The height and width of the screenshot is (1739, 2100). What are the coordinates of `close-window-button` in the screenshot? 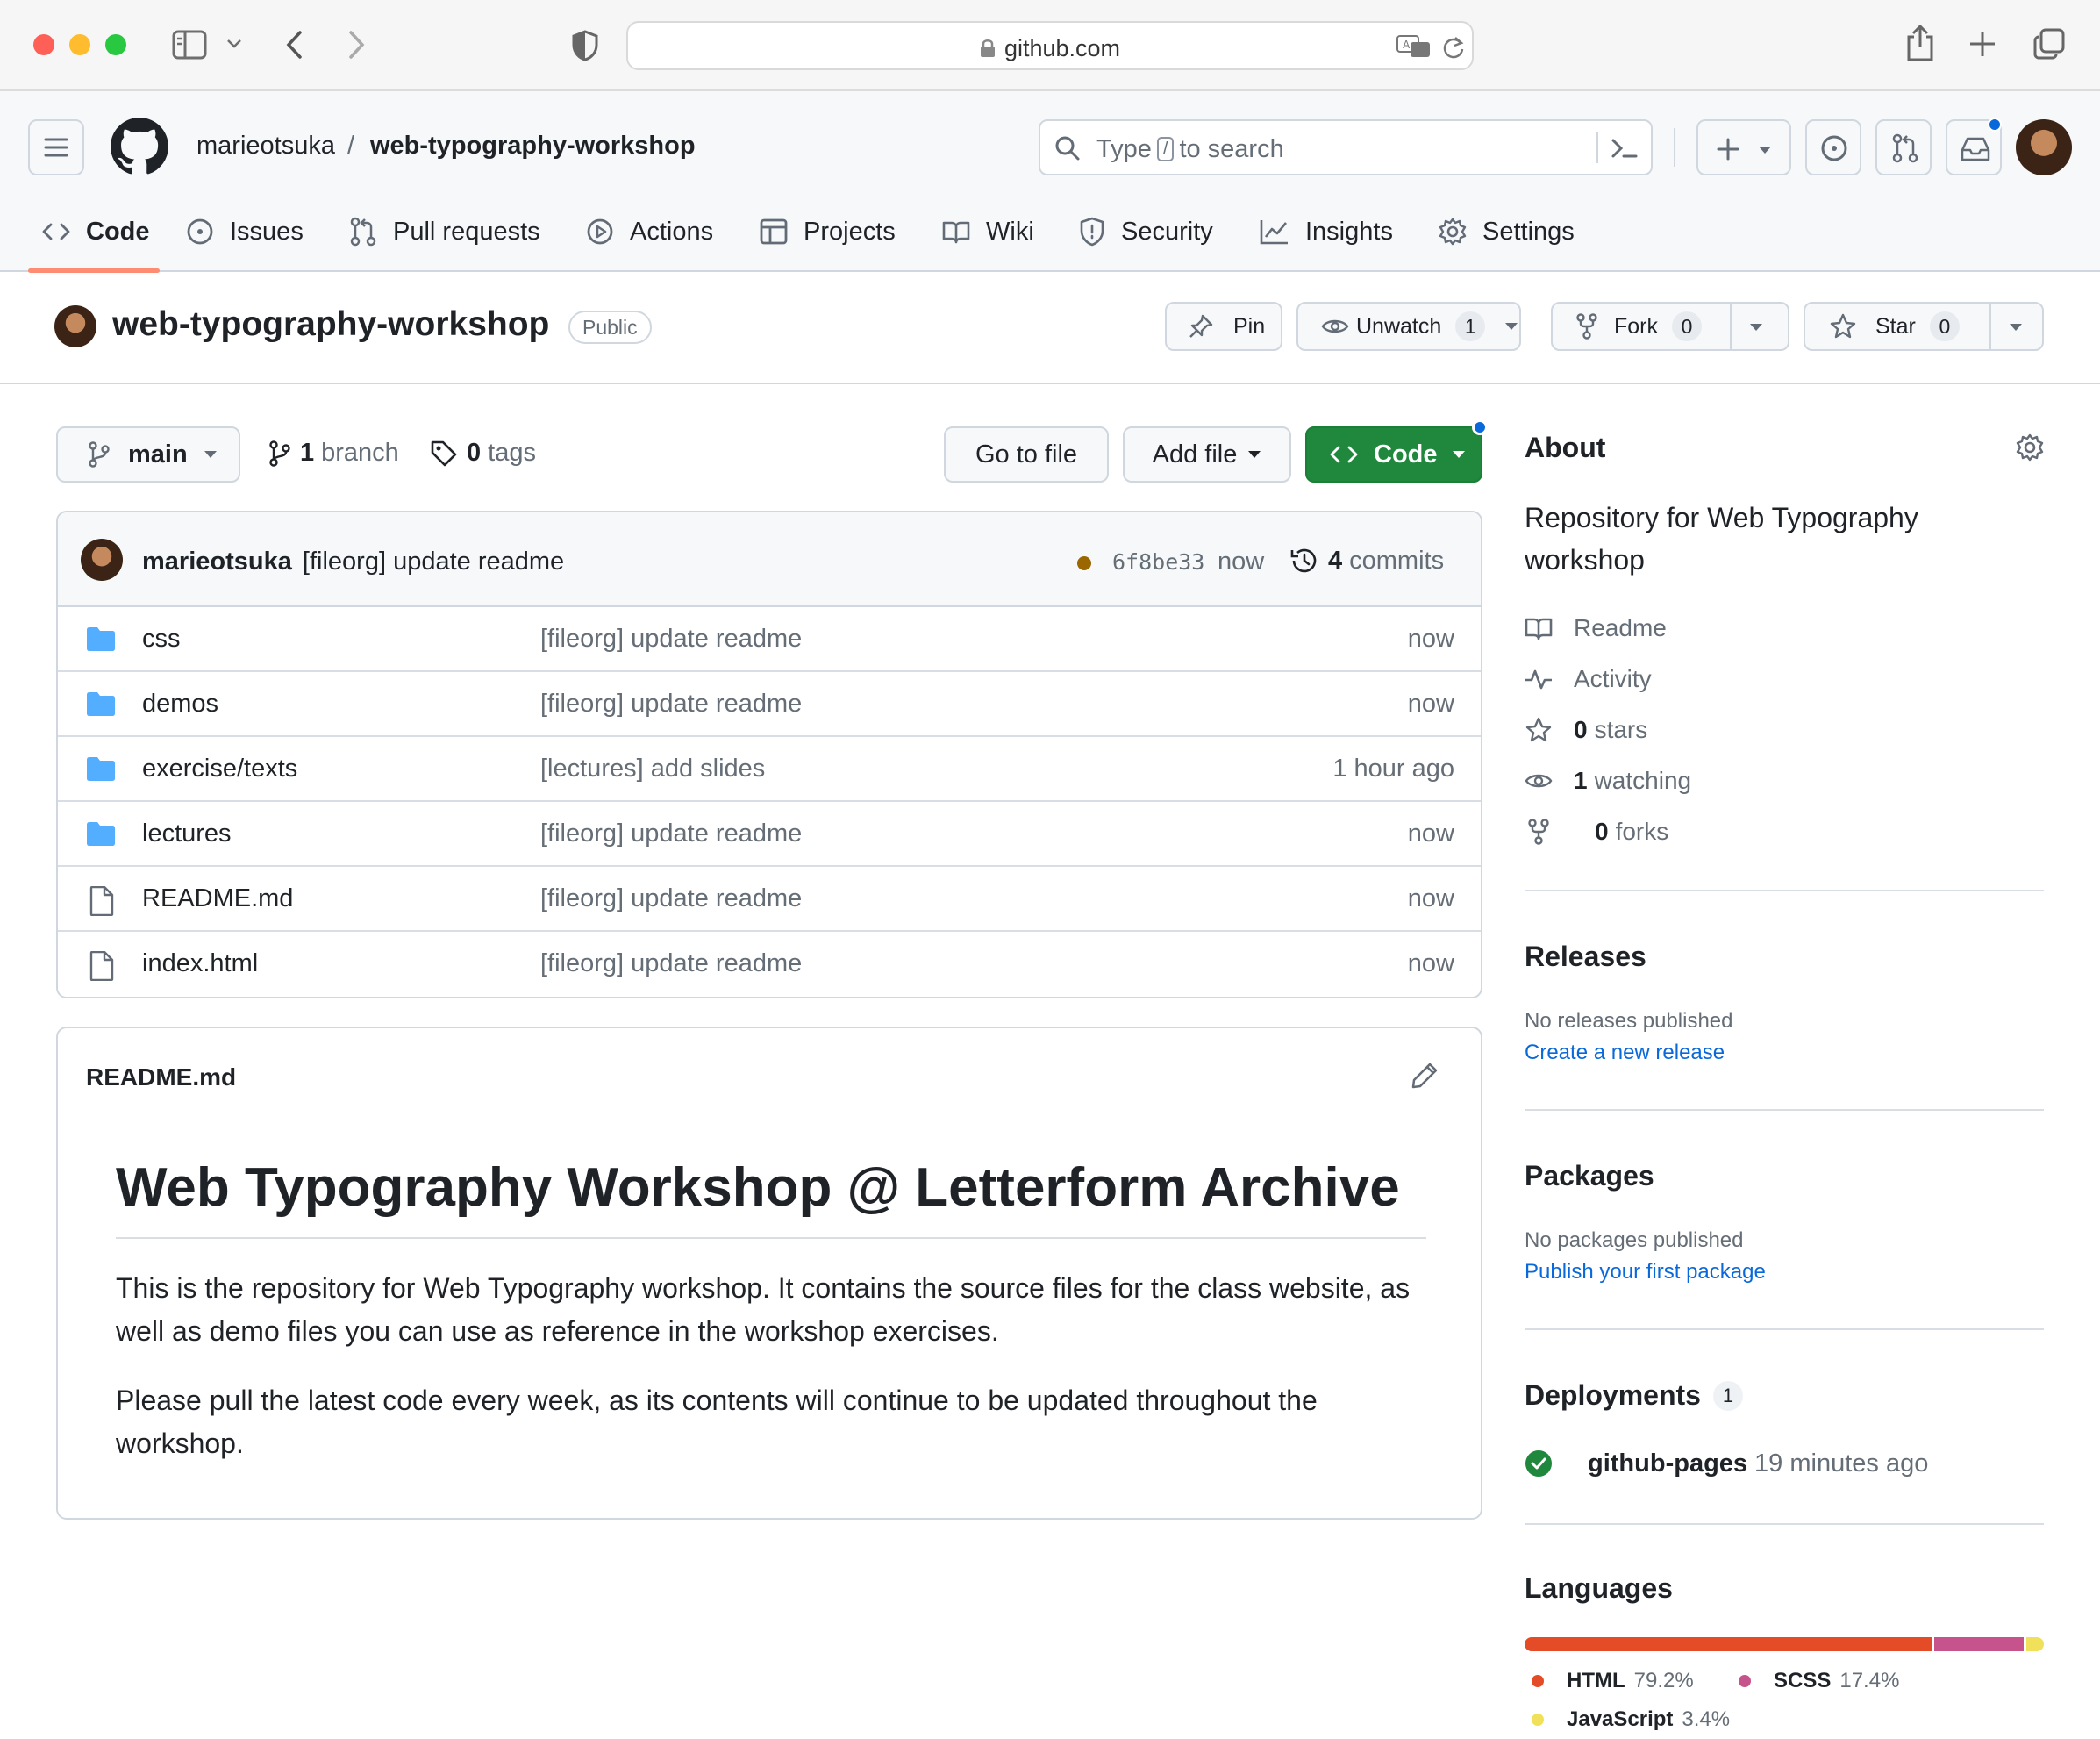 It's located at (43, 44).